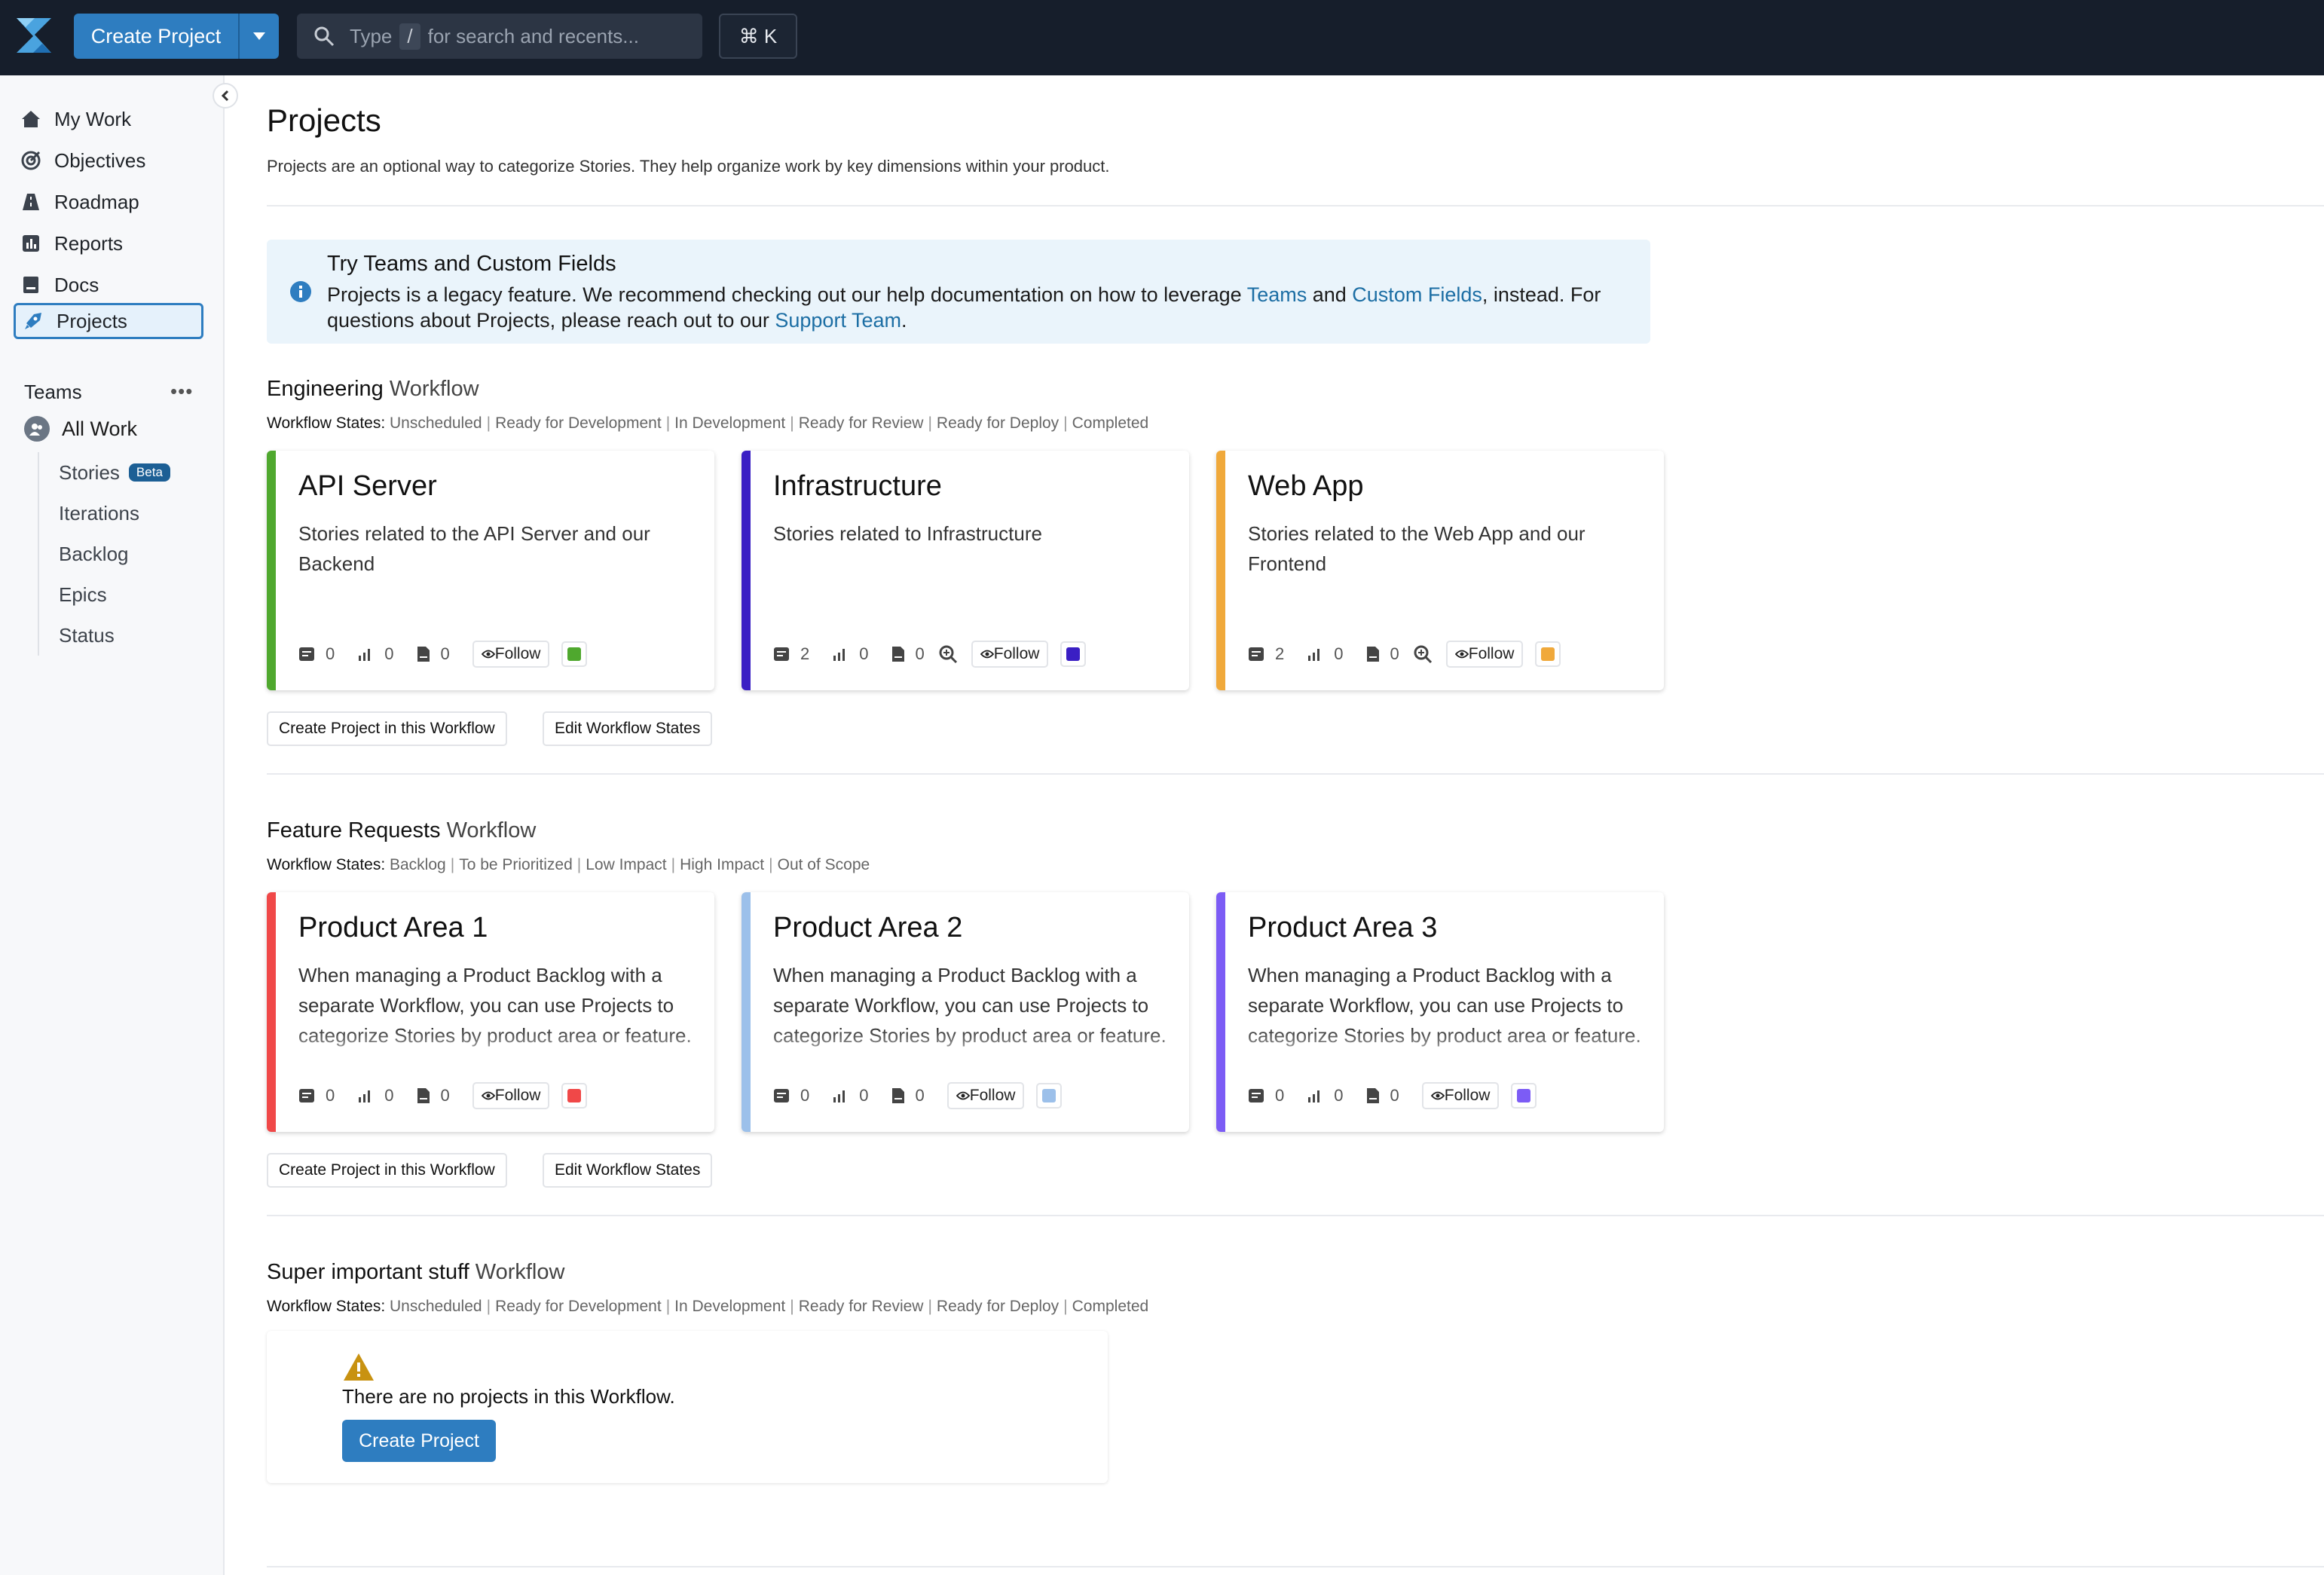 The height and width of the screenshot is (1575, 2324). What do you see at coordinates (368, 1272) in the screenshot?
I see `workflow-name: Super important stuff` at bounding box center [368, 1272].